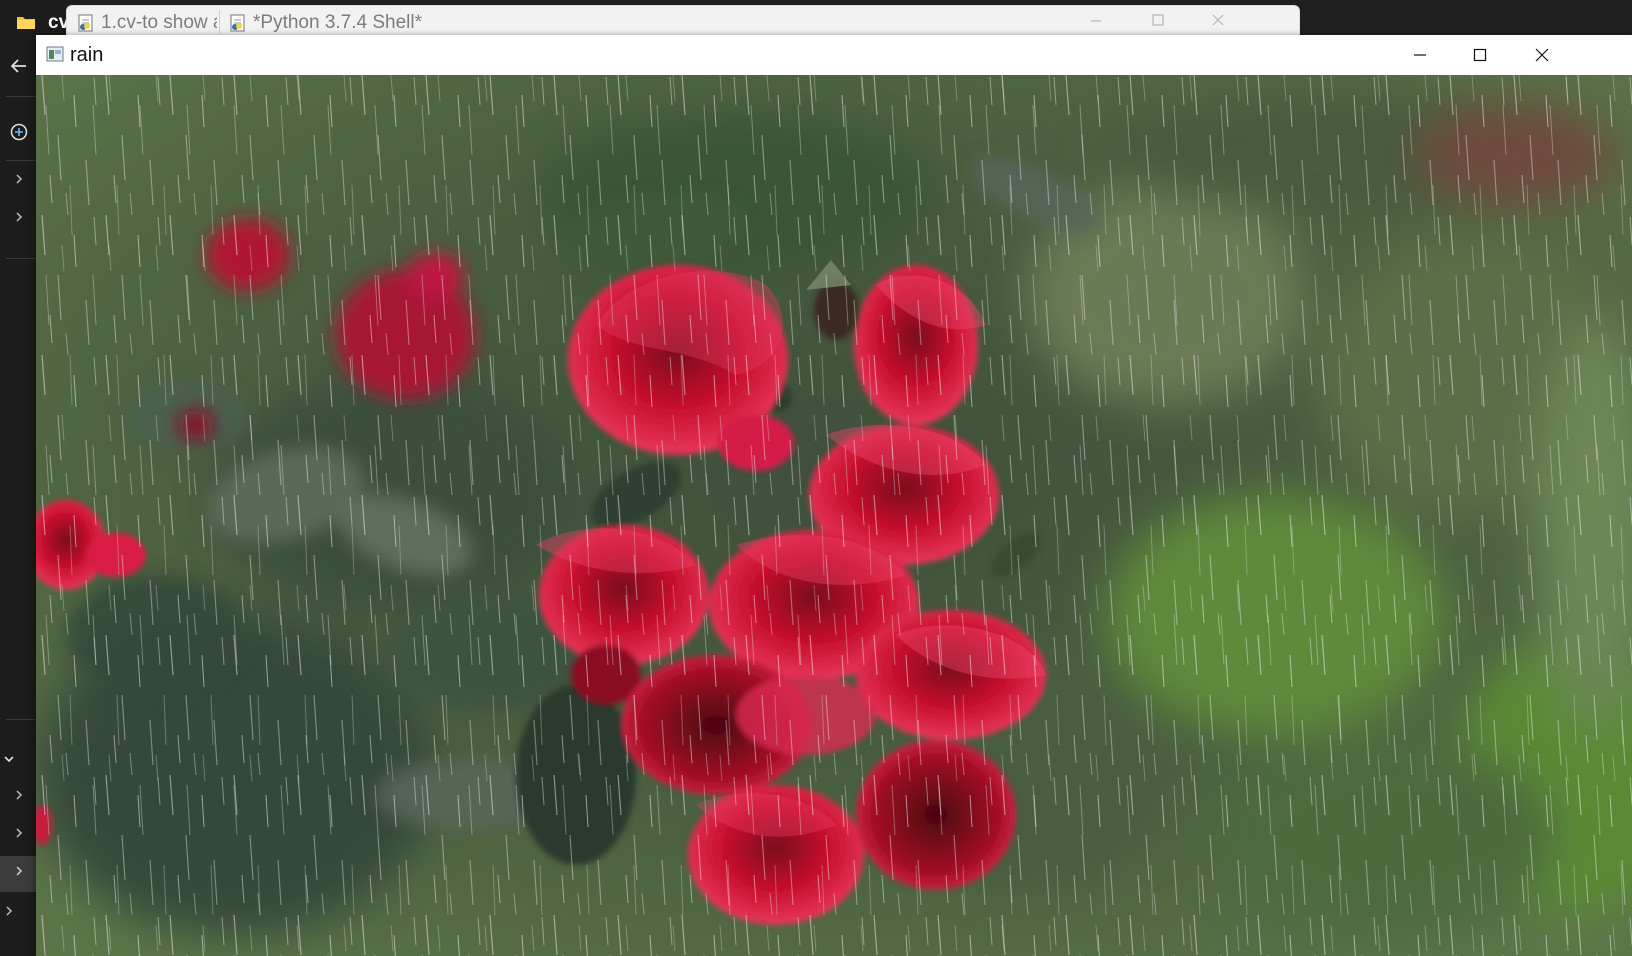  What do you see at coordinates (237, 23) in the screenshot?
I see `python-shell-icon` at bounding box center [237, 23].